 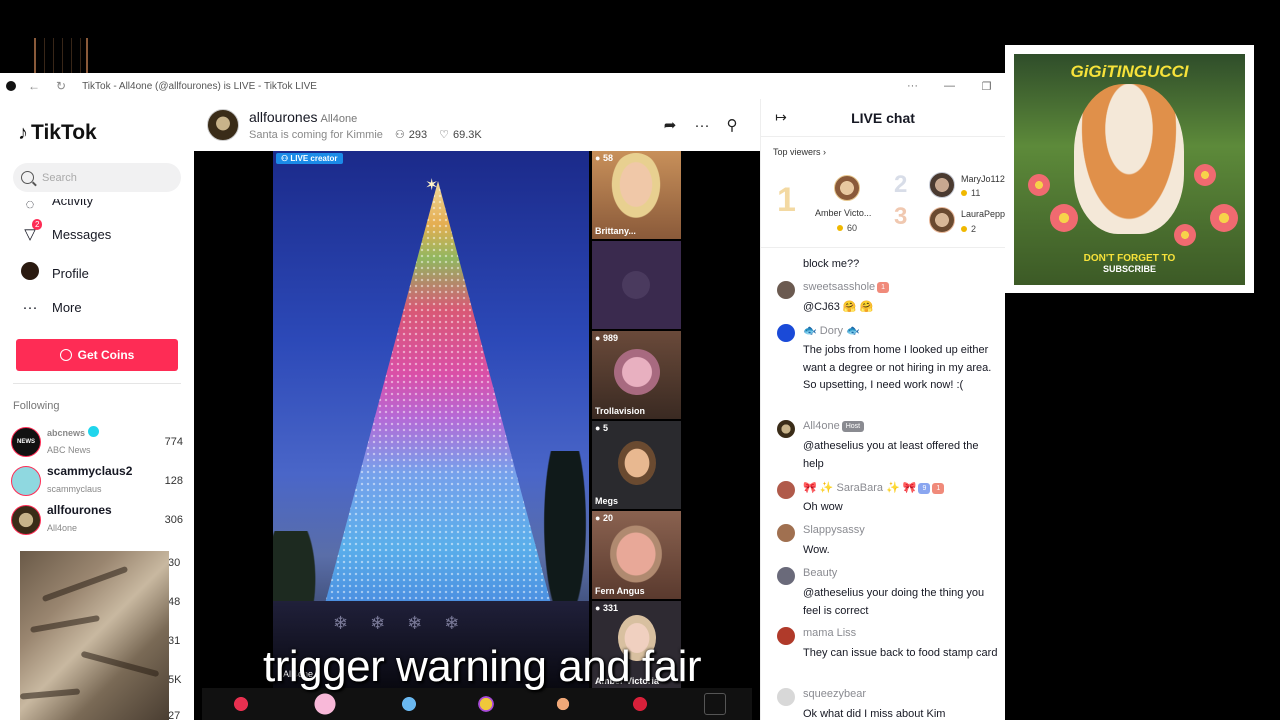 What do you see at coordinates (636, 375) in the screenshot?
I see `guest-tile: ● 989 Trollavision` at bounding box center [636, 375].